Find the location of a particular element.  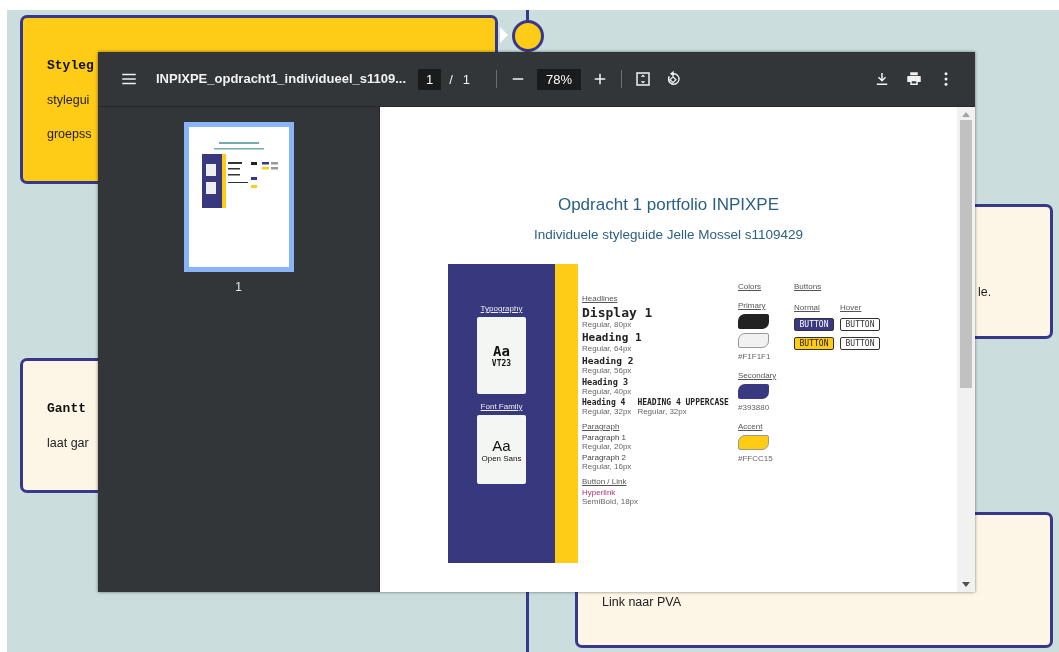

heading-sample: Heading 4 is located at coordinates (604, 402).